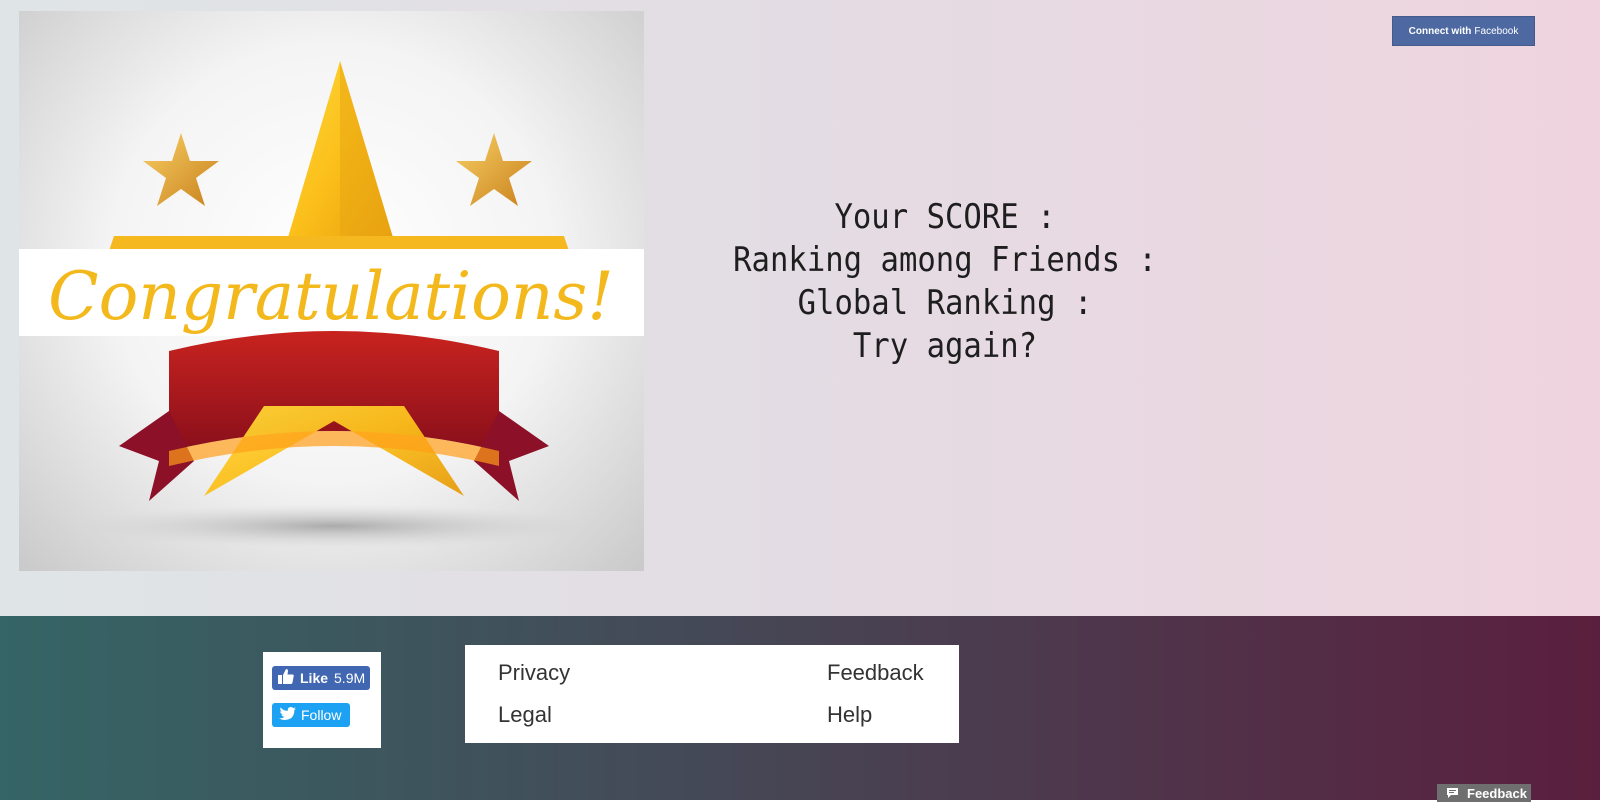 This screenshot has width=1600, height=802. Describe the element at coordinates (945, 303) in the screenshot. I see `global-ranking-label: Global Ranking :` at that location.